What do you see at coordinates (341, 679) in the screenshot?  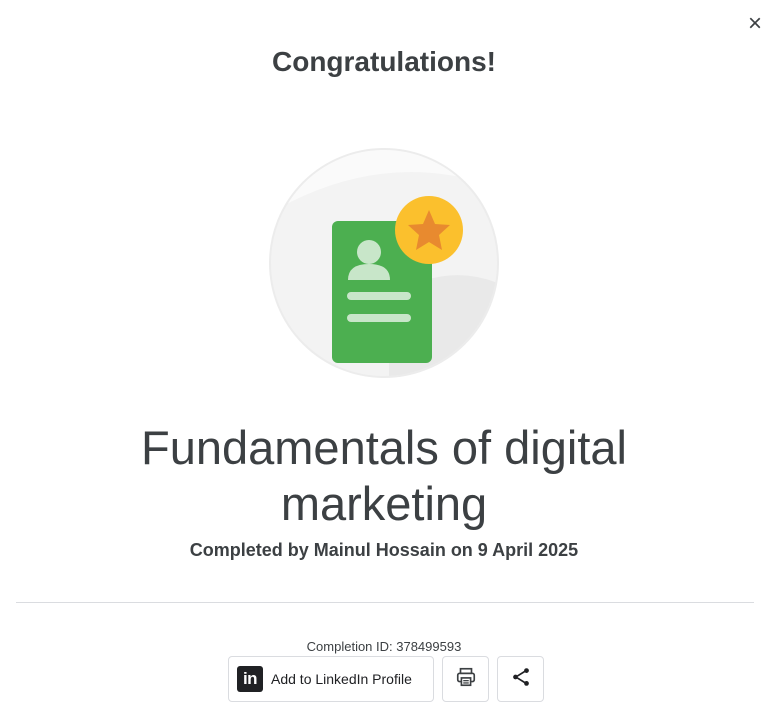 I see `add-to-linkedin-label: Add to LinkedIn Profile` at bounding box center [341, 679].